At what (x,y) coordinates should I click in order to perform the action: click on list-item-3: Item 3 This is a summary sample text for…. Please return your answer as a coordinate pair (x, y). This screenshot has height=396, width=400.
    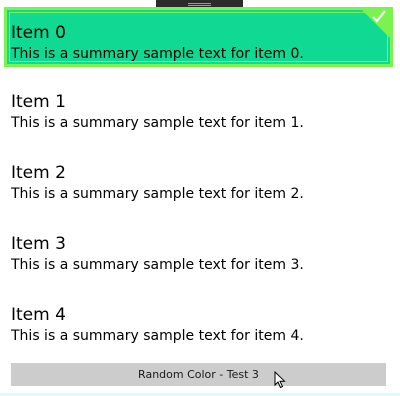
    Looking at the image, I should click on (198, 250).